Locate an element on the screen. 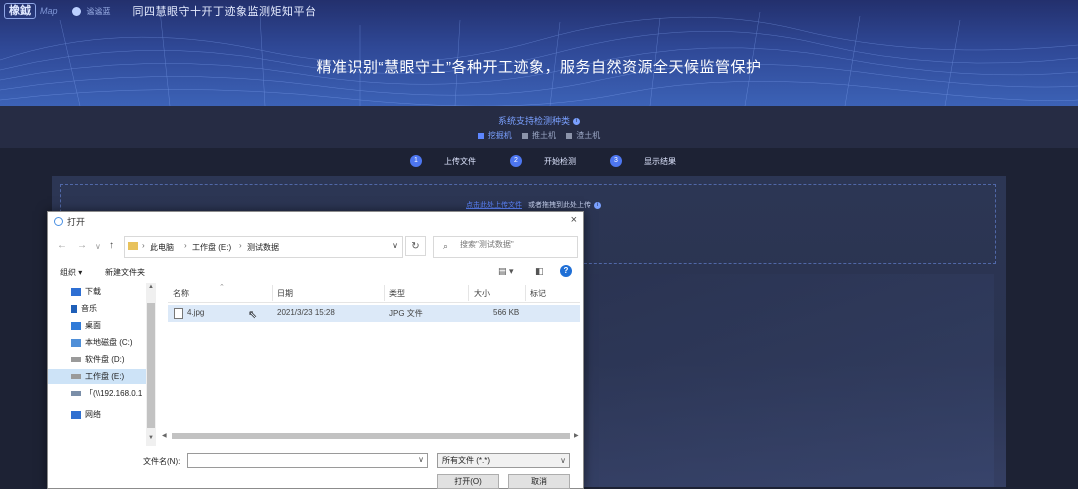  sort-arrow-icon: ⌃ is located at coordinates (222, 287).